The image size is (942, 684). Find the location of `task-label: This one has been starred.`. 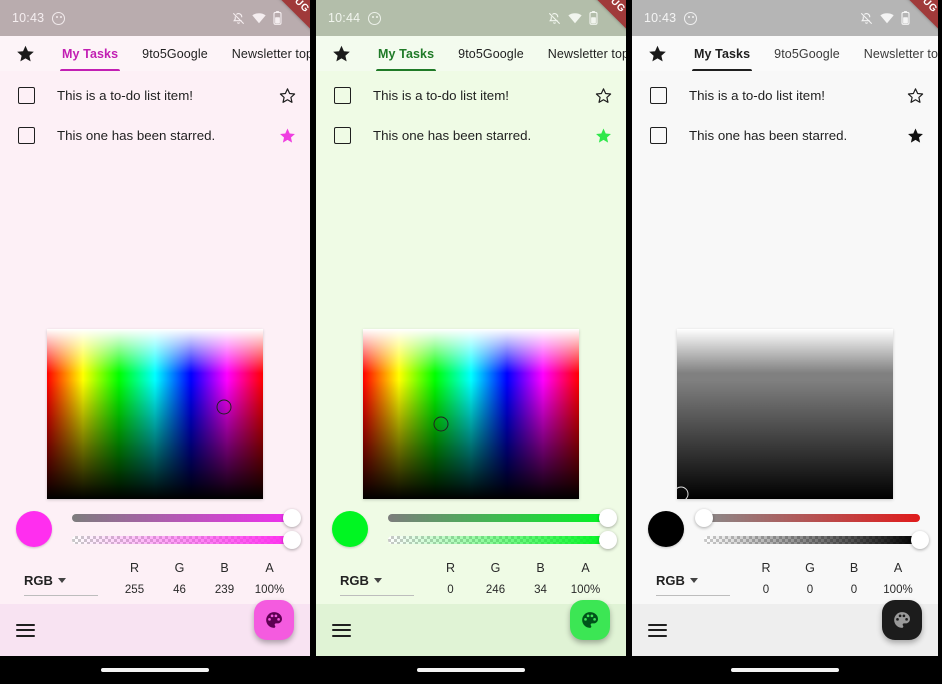

task-label: This one has been starred. is located at coordinates (768, 135).